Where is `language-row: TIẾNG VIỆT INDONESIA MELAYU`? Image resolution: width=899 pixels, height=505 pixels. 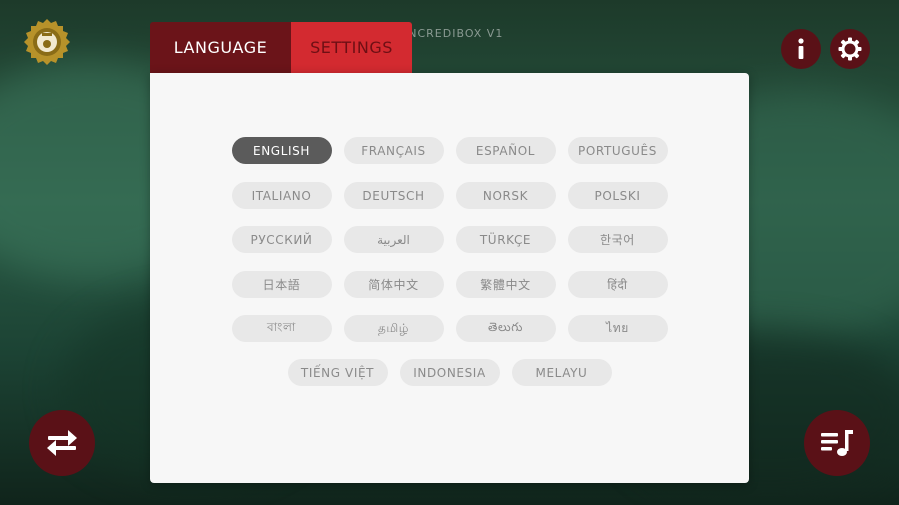 language-row: TIẾNG VIỆT INDONESIA MELAYU is located at coordinates (449, 372).